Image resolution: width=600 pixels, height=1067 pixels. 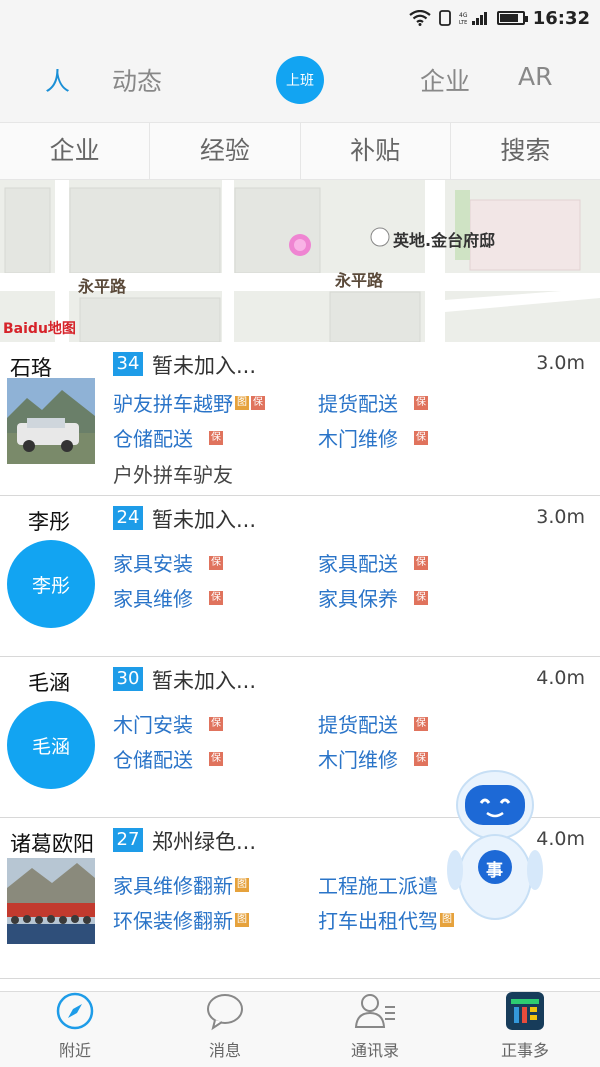 What do you see at coordinates (535, 76) in the screenshot?
I see `tab-ar: AR` at bounding box center [535, 76].